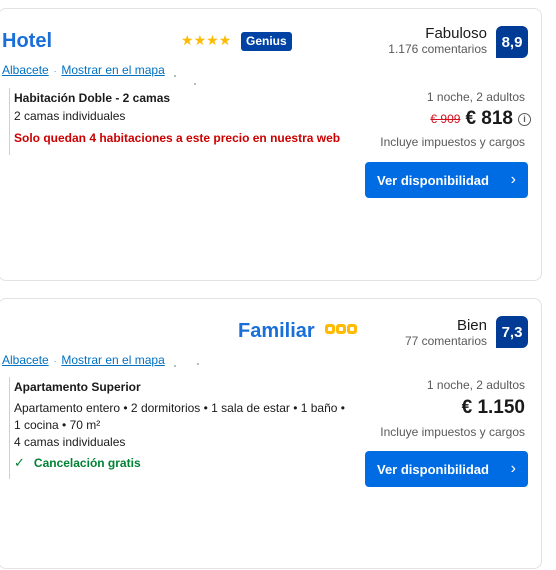 The height and width of the screenshot is (570, 556). What do you see at coordinates (19, 462) in the screenshot?
I see `checkmark-icon: ✓` at bounding box center [19, 462].